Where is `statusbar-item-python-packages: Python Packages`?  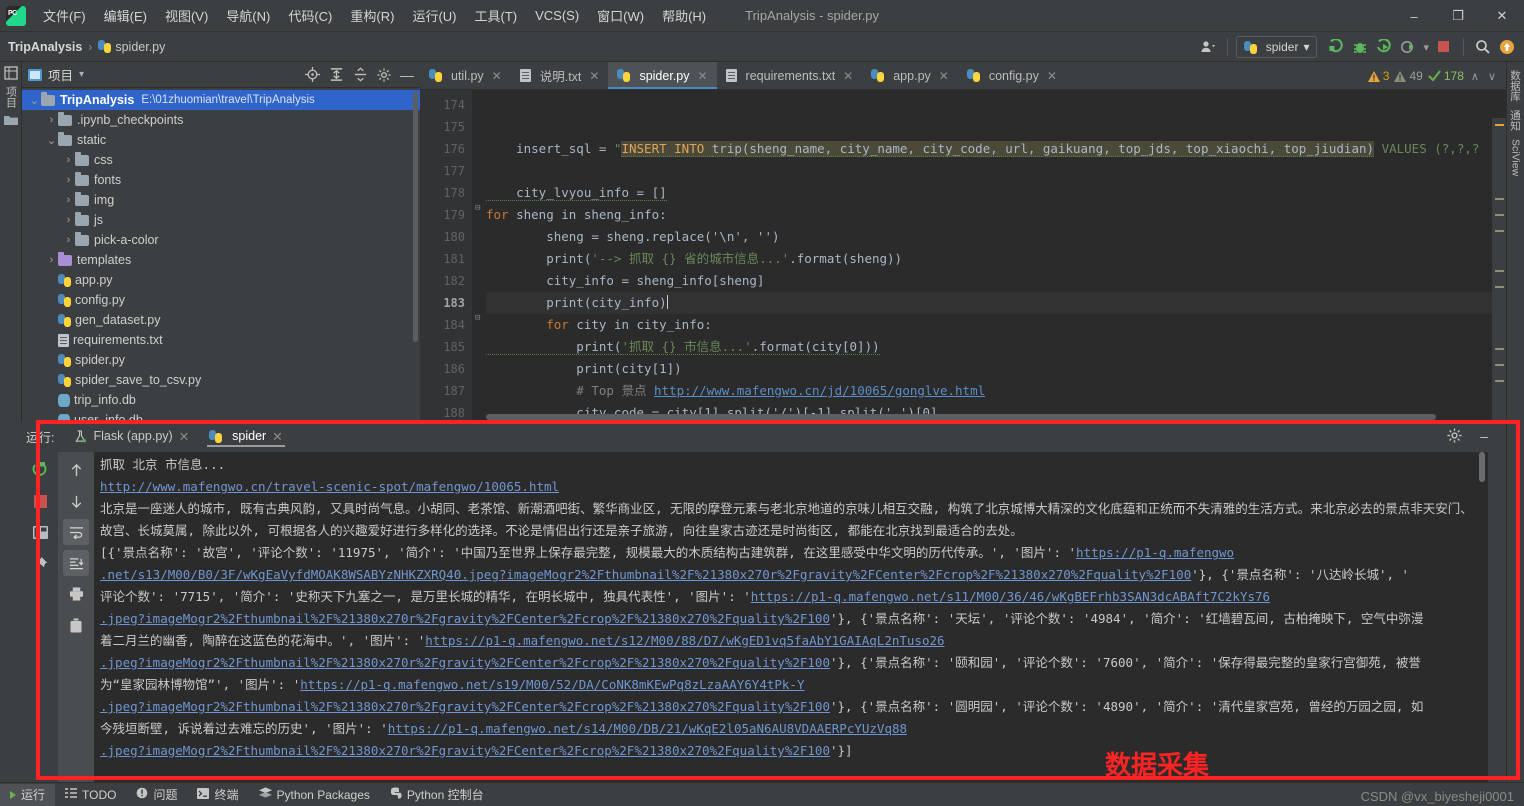
statusbar-item-python-packages: Python Packages is located at coordinates (314, 795).